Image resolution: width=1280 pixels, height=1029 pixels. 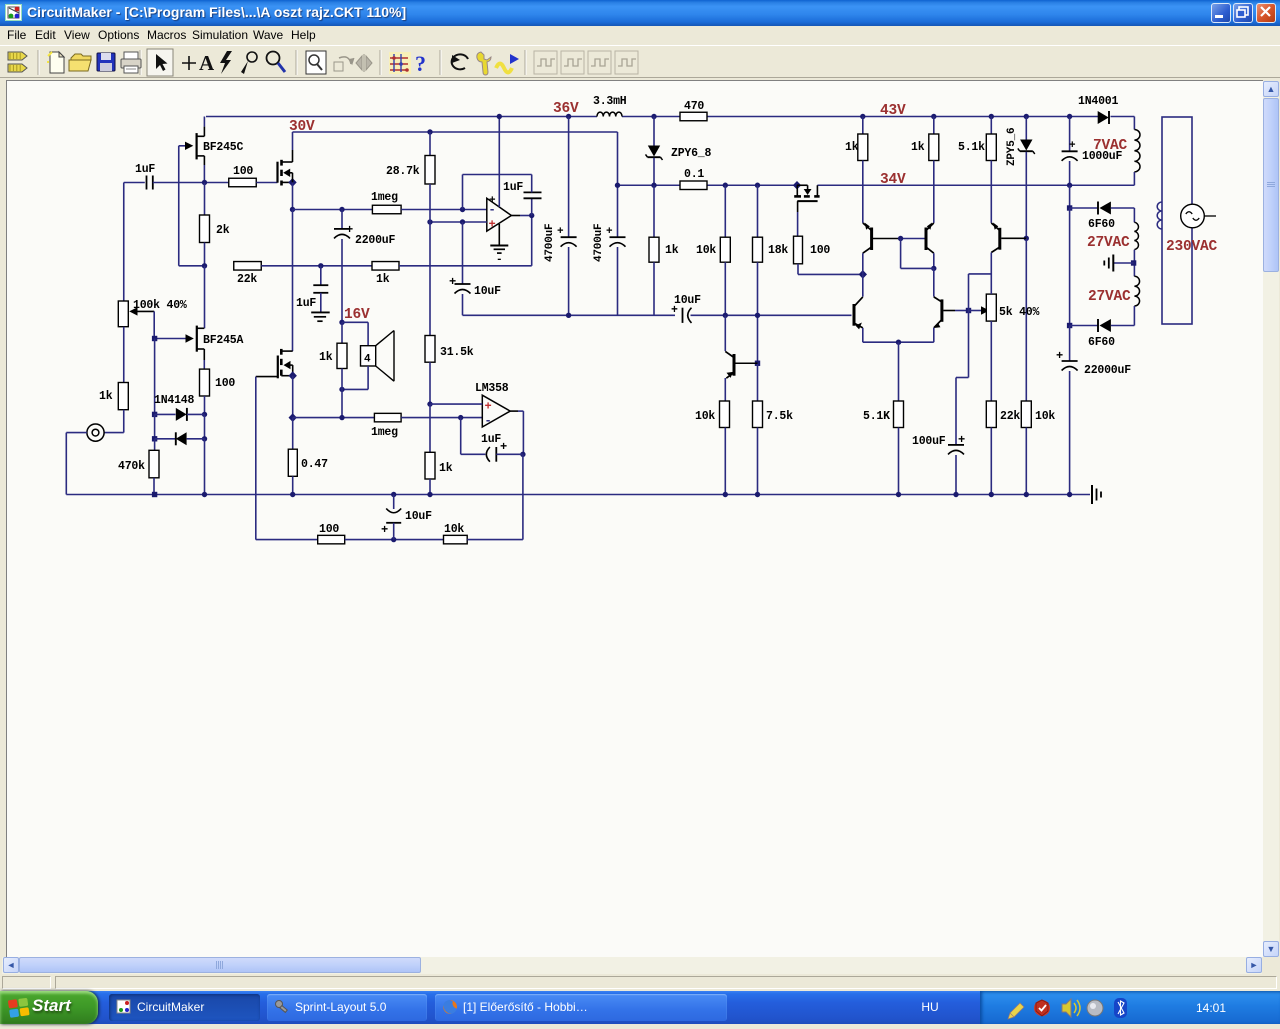 I want to click on svg-text: 14:01, so click(x=1211, y=1008).